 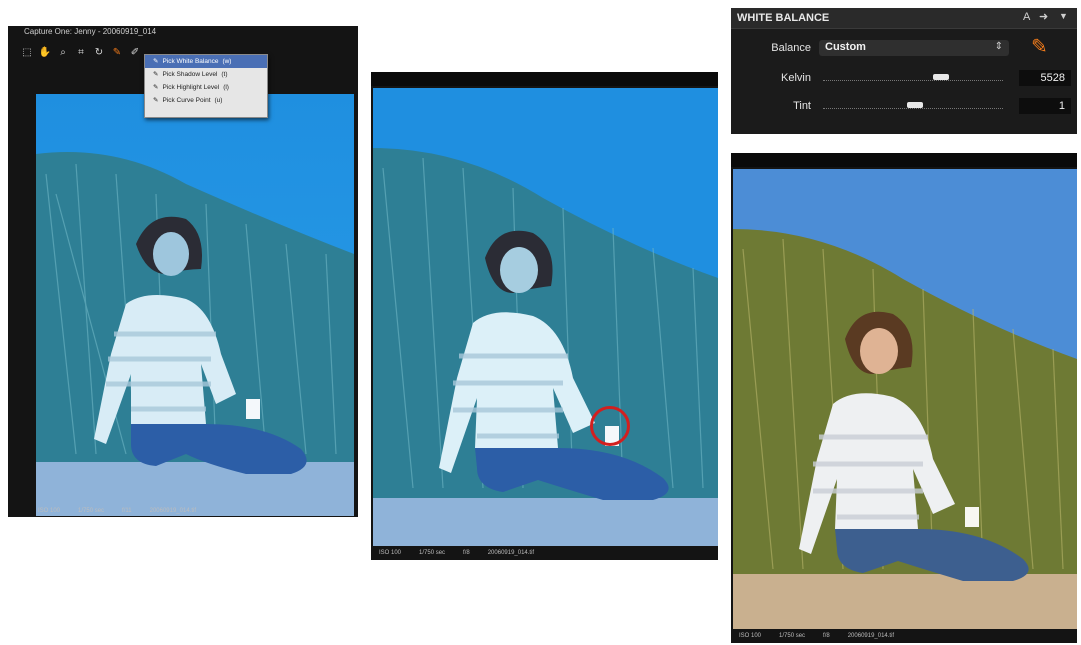 I want to click on white-balance-picker-icon: ✎, so click(x=1042, y=46).